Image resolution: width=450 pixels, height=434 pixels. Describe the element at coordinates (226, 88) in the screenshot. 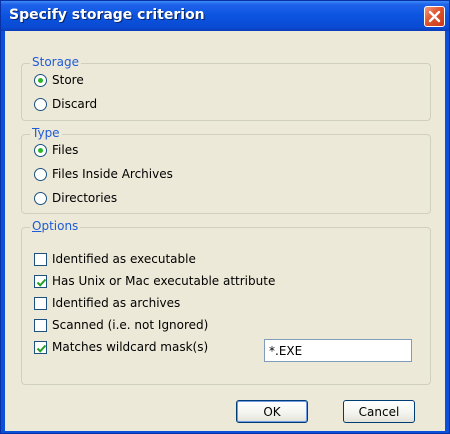

I see `storage-group: Storage Store Discard` at that location.